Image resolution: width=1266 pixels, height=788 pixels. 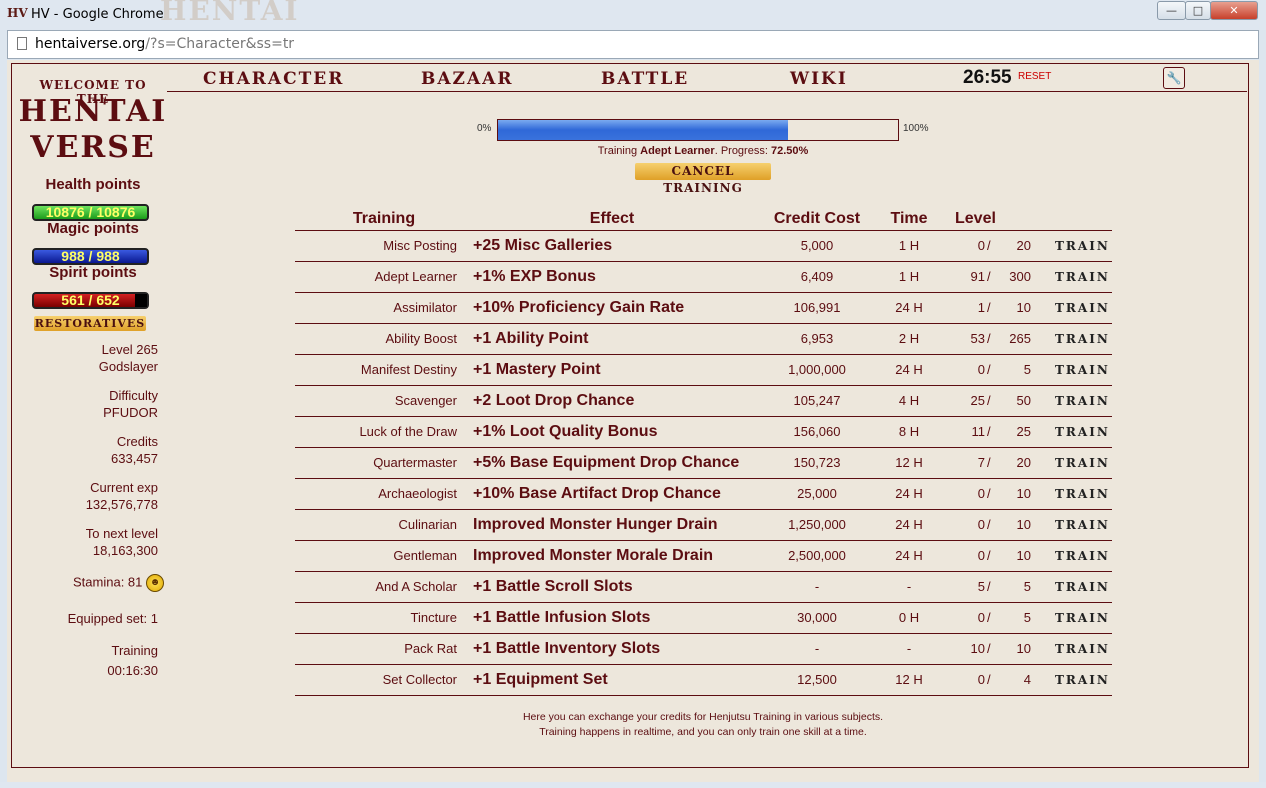 I want to click on close-button: ✕, so click(x=1234, y=10).